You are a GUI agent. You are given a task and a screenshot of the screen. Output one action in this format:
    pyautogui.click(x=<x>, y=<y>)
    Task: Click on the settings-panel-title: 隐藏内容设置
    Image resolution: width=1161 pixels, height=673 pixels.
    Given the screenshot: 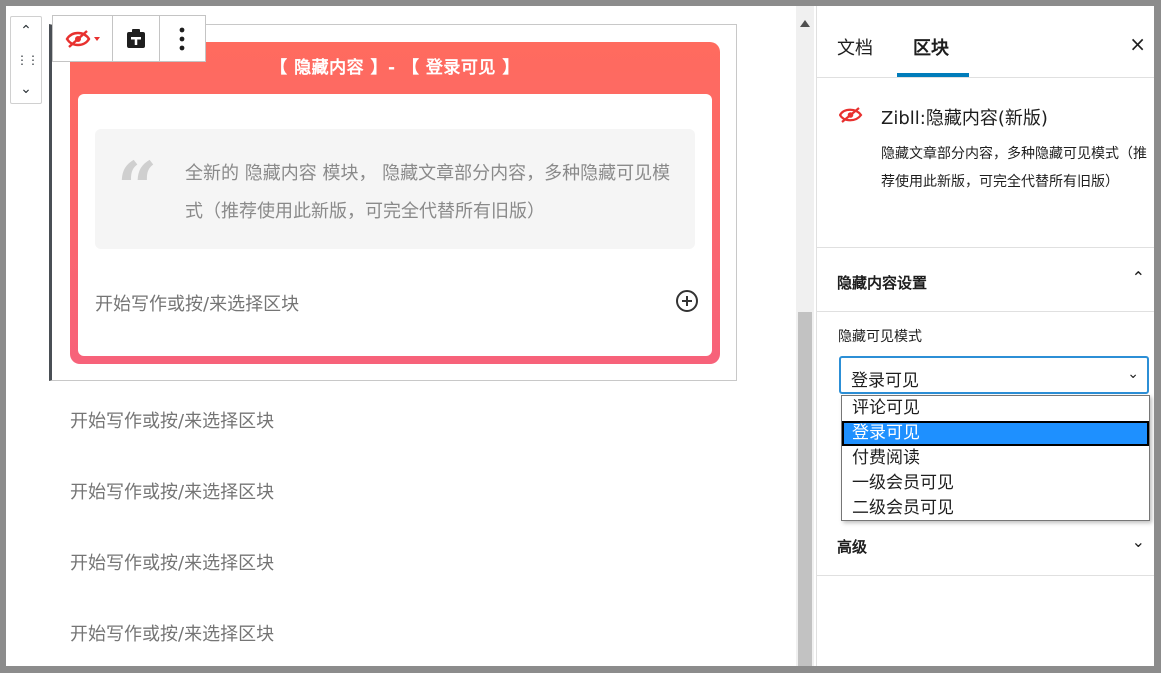 What is the action you would take?
    pyautogui.click(x=882, y=283)
    